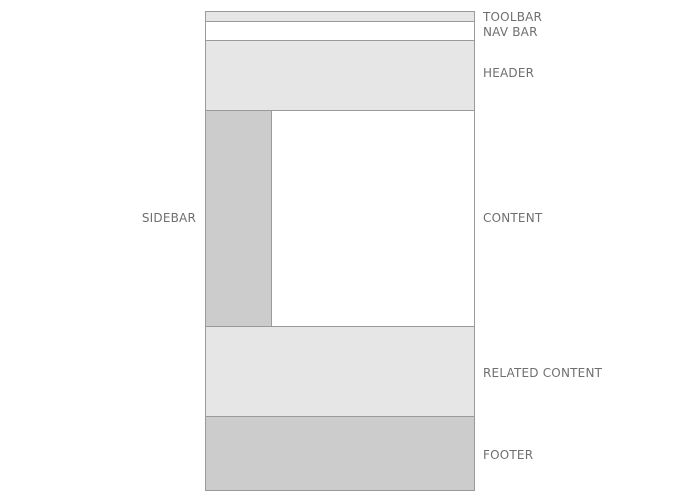 This screenshot has height=496, width=680. I want to click on header-label: HEADER, so click(509, 73).